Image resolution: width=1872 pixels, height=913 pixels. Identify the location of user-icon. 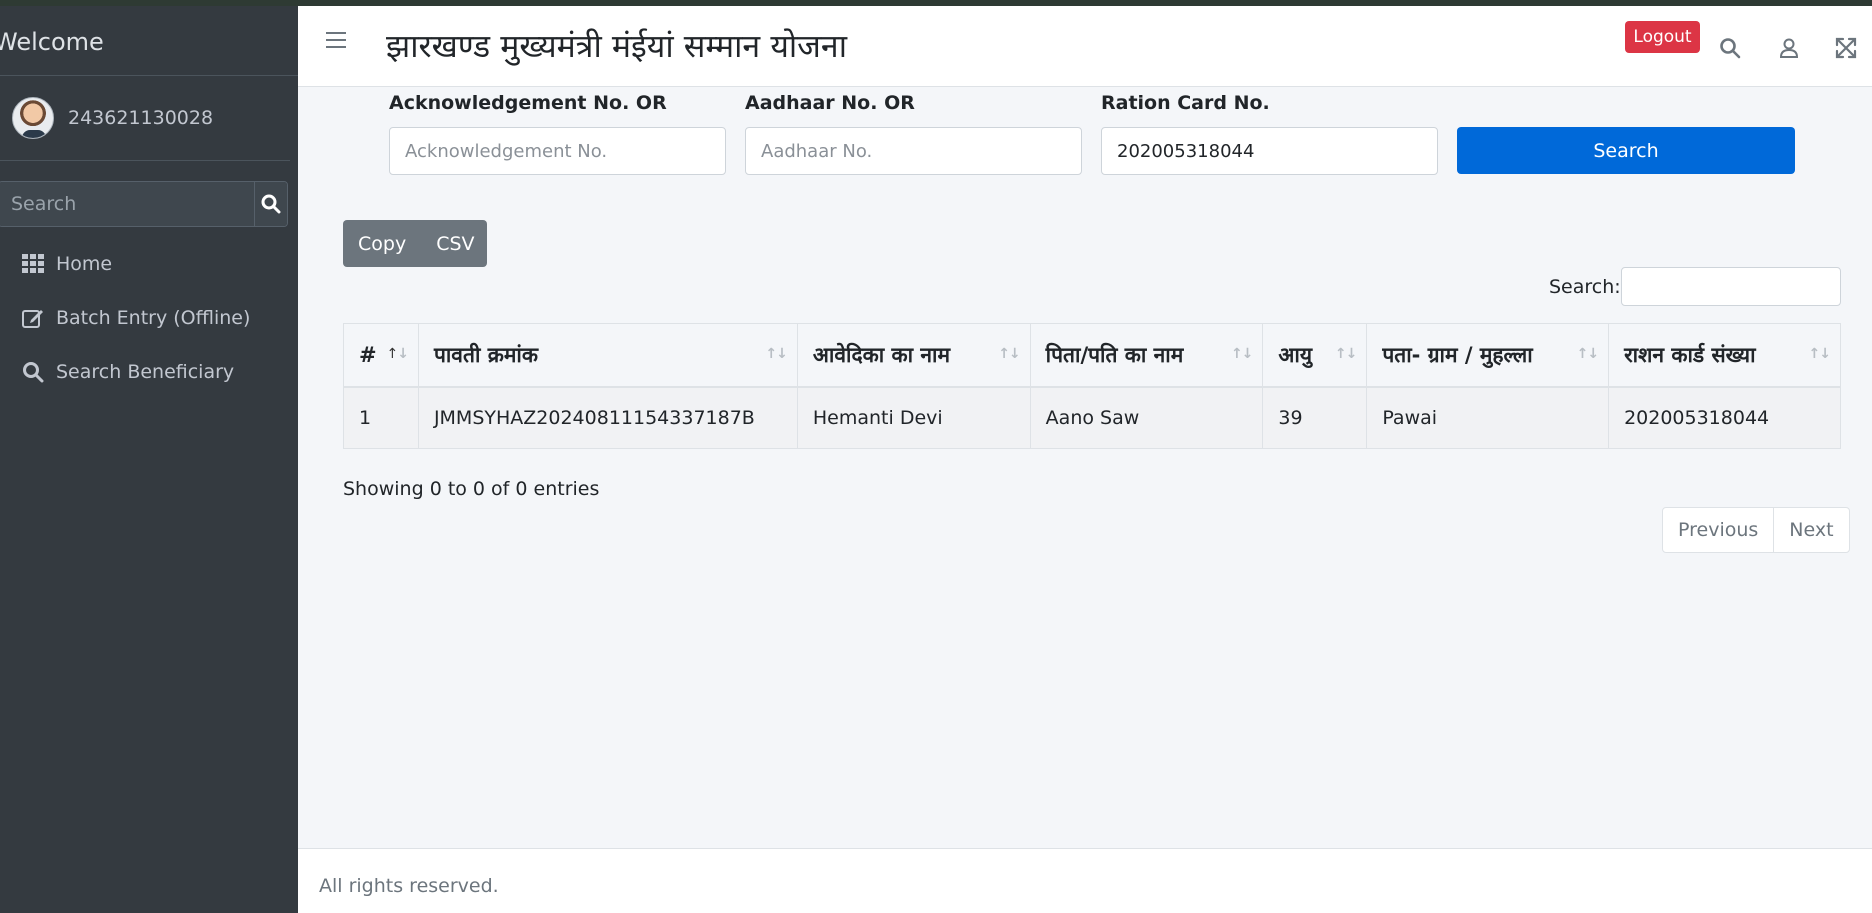
(1789, 48).